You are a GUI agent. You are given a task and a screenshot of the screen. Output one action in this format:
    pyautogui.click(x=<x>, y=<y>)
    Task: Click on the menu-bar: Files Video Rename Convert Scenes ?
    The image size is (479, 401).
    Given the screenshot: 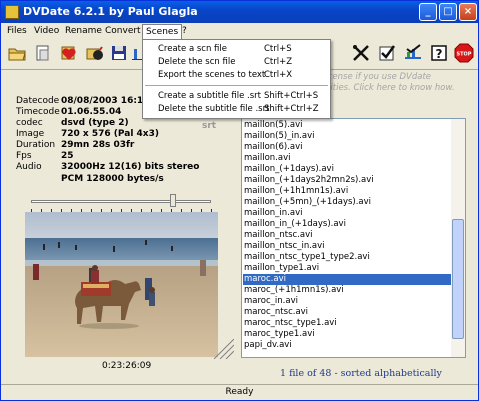 What is the action you would take?
    pyautogui.click(x=239, y=31)
    